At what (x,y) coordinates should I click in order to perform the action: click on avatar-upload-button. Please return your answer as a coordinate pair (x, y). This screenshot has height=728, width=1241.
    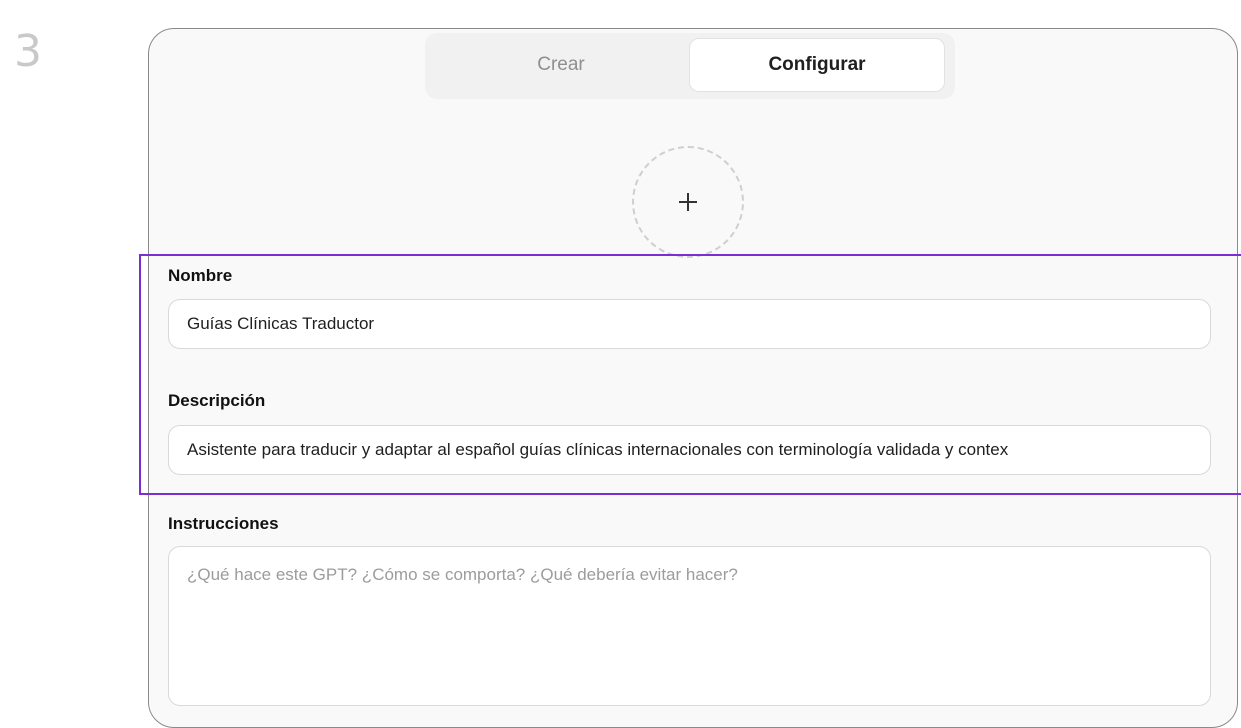
    Looking at the image, I should click on (688, 202).